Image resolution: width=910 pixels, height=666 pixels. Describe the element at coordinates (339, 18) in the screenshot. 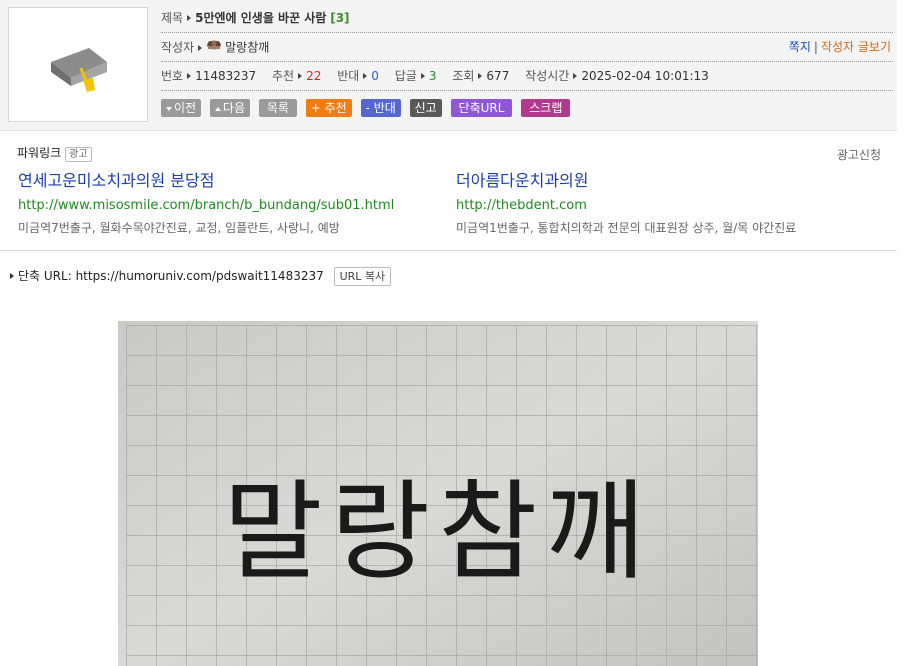

I see `comment-count: [3]` at that location.